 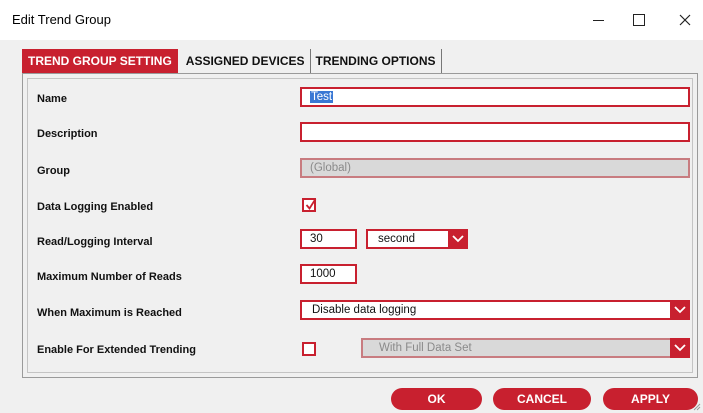 I want to click on max-reached-value: Disable data logging, so click(x=364, y=310).